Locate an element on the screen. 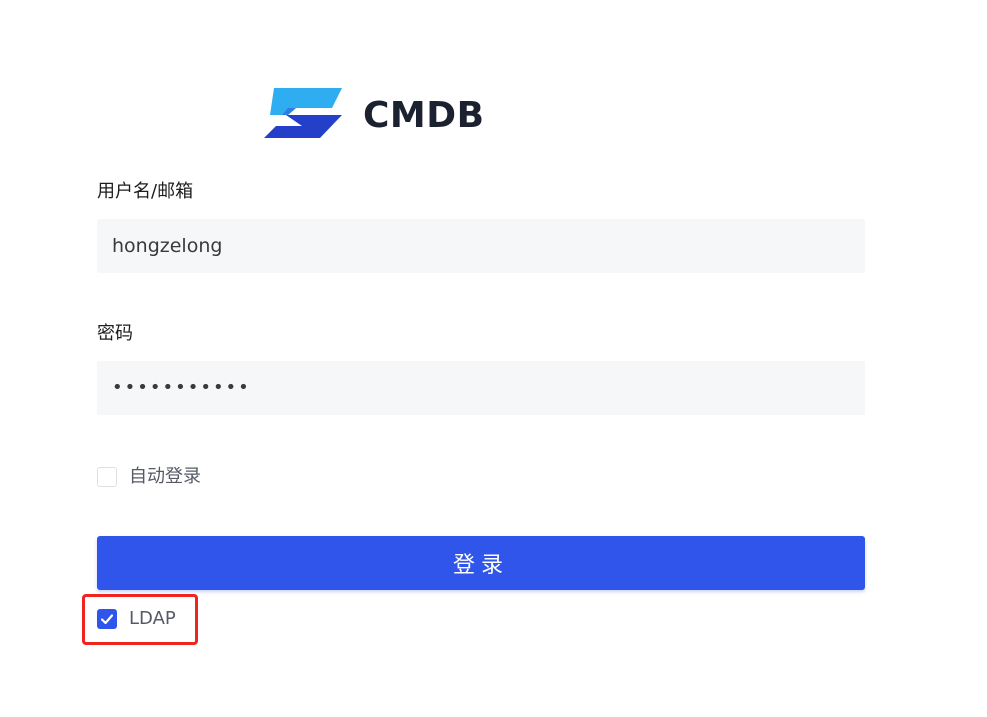 The height and width of the screenshot is (717, 987). password-label: 密码 is located at coordinates (115, 333).